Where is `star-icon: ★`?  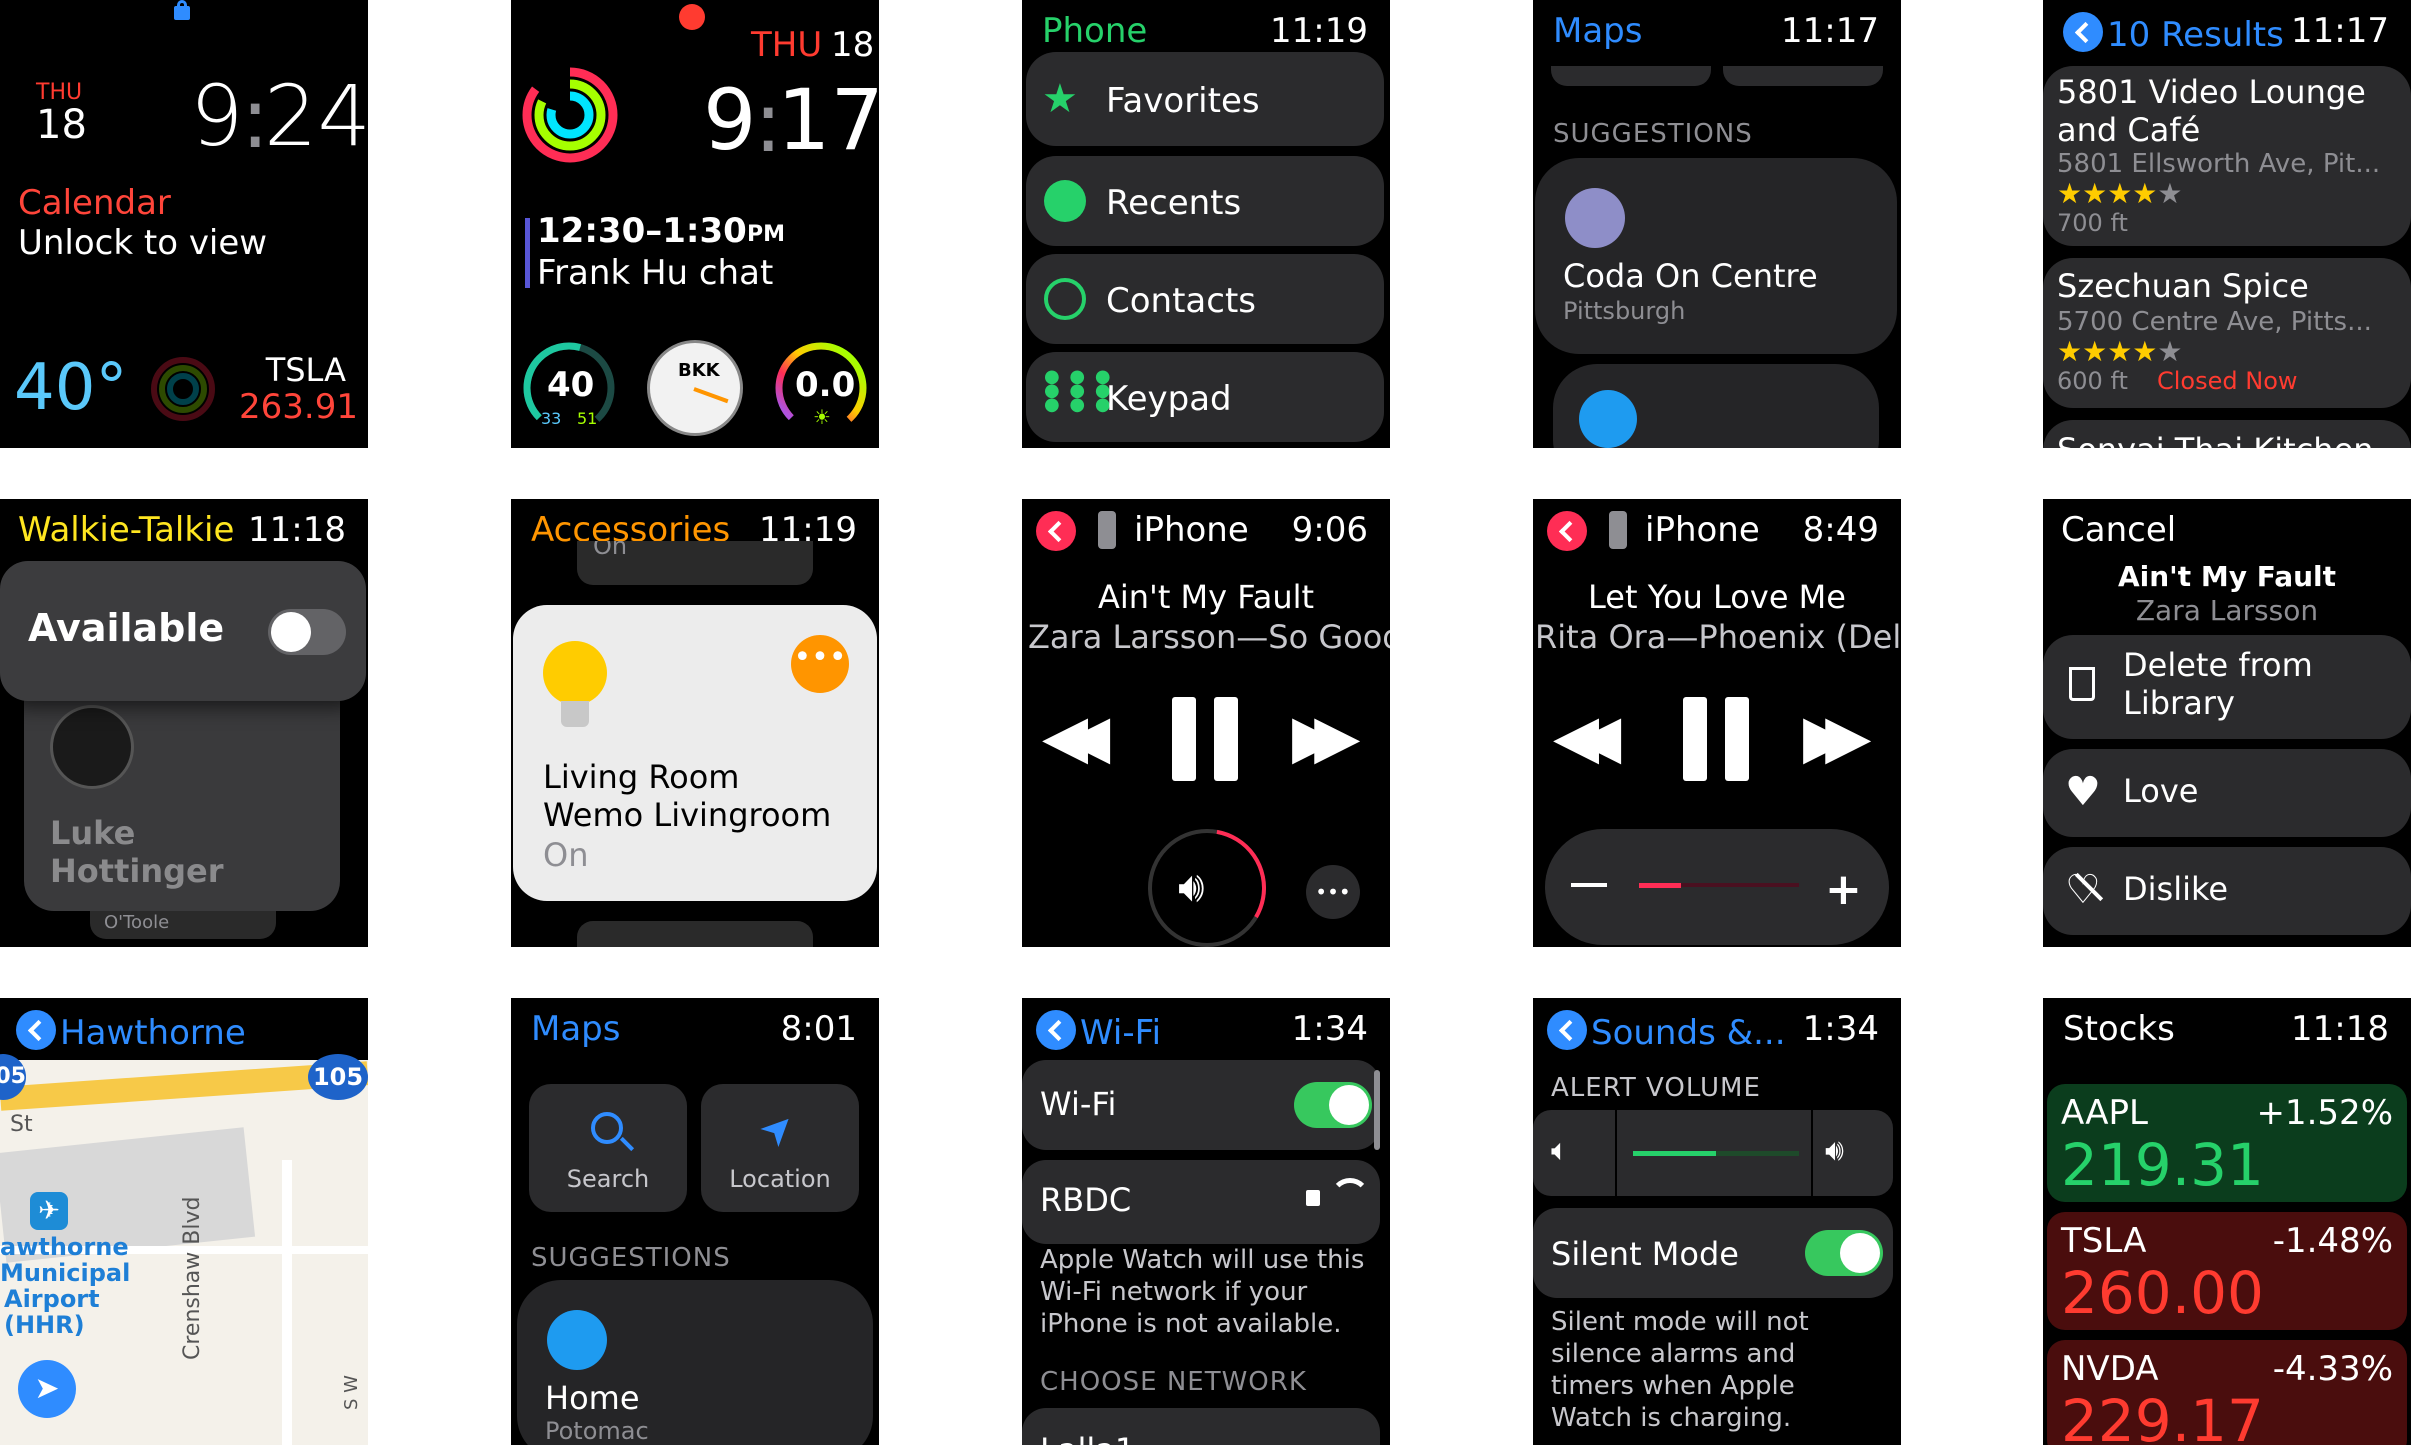
star-icon: ★ is located at coordinates (1060, 99).